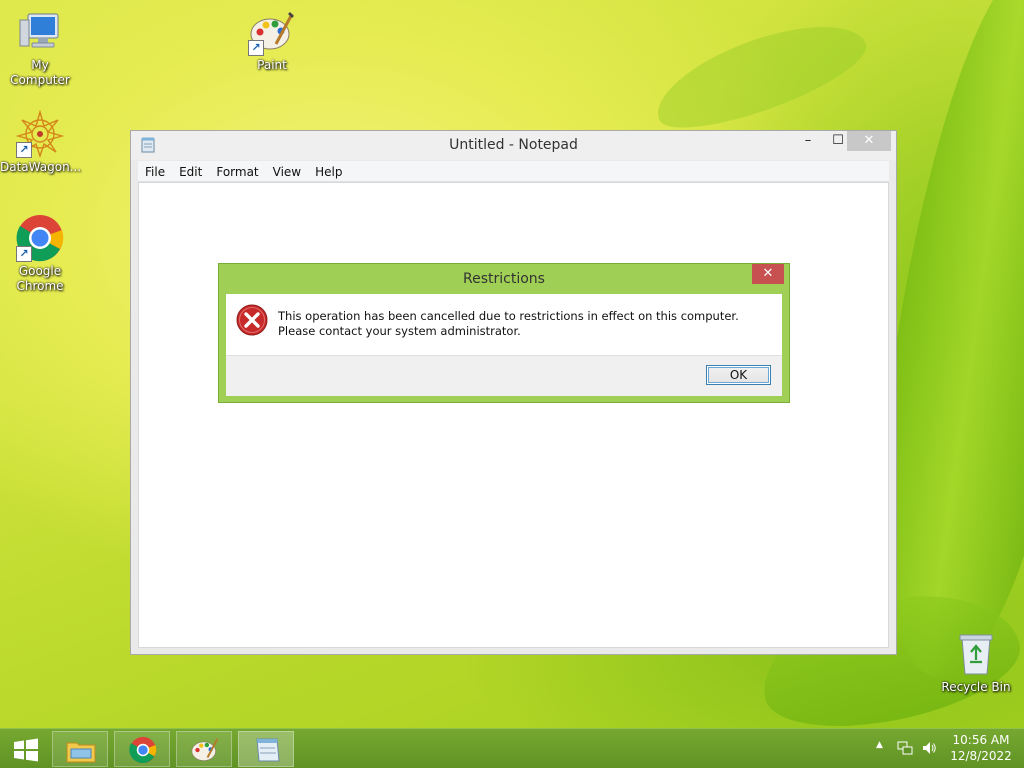 The image size is (1024, 768). What do you see at coordinates (929, 748) in the screenshot?
I see `volume-icon` at bounding box center [929, 748].